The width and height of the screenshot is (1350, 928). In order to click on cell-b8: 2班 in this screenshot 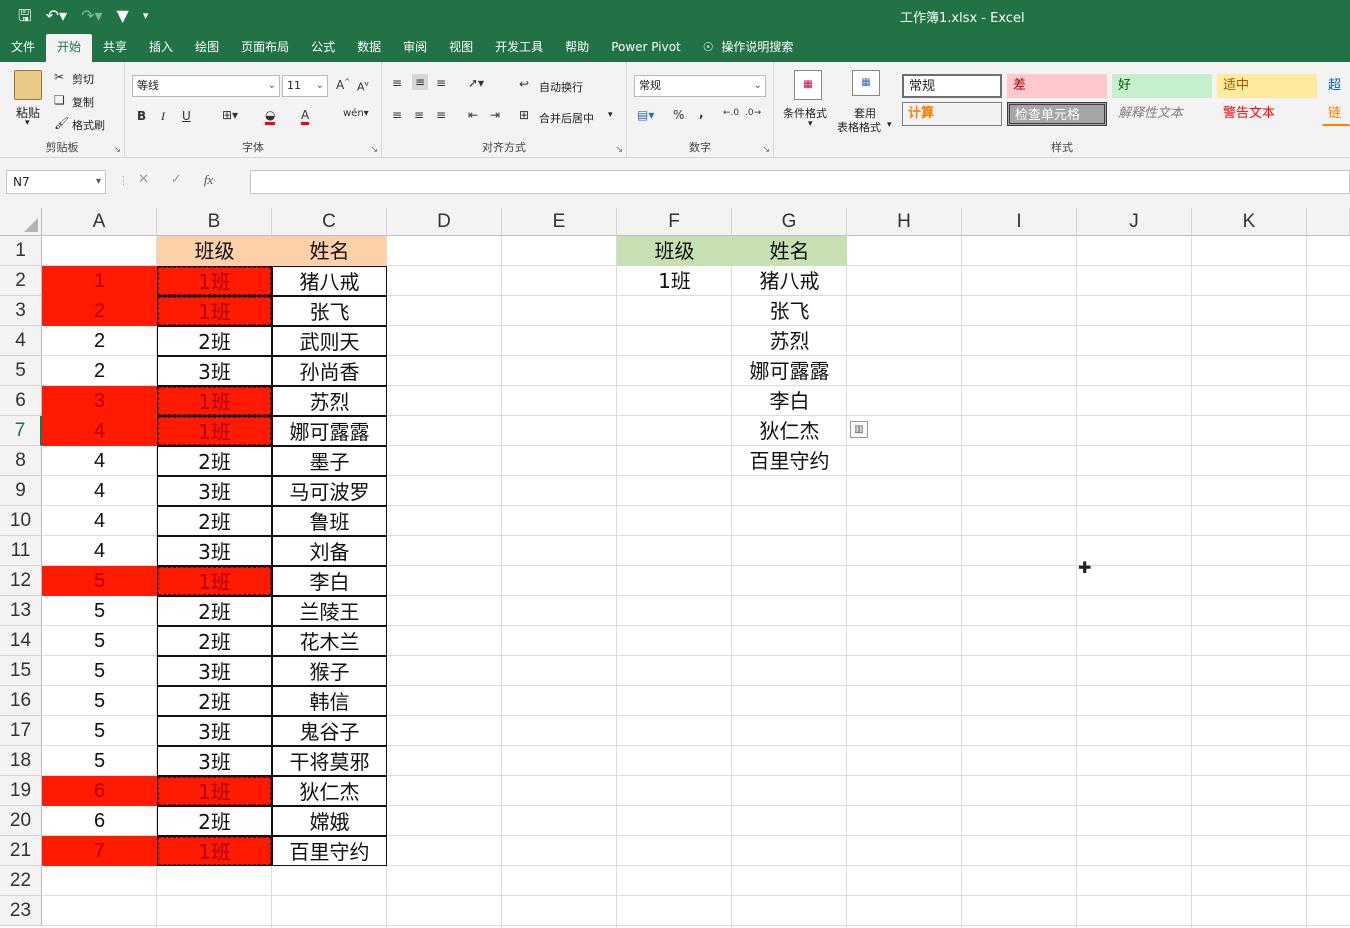, I will do `click(214, 461)`.